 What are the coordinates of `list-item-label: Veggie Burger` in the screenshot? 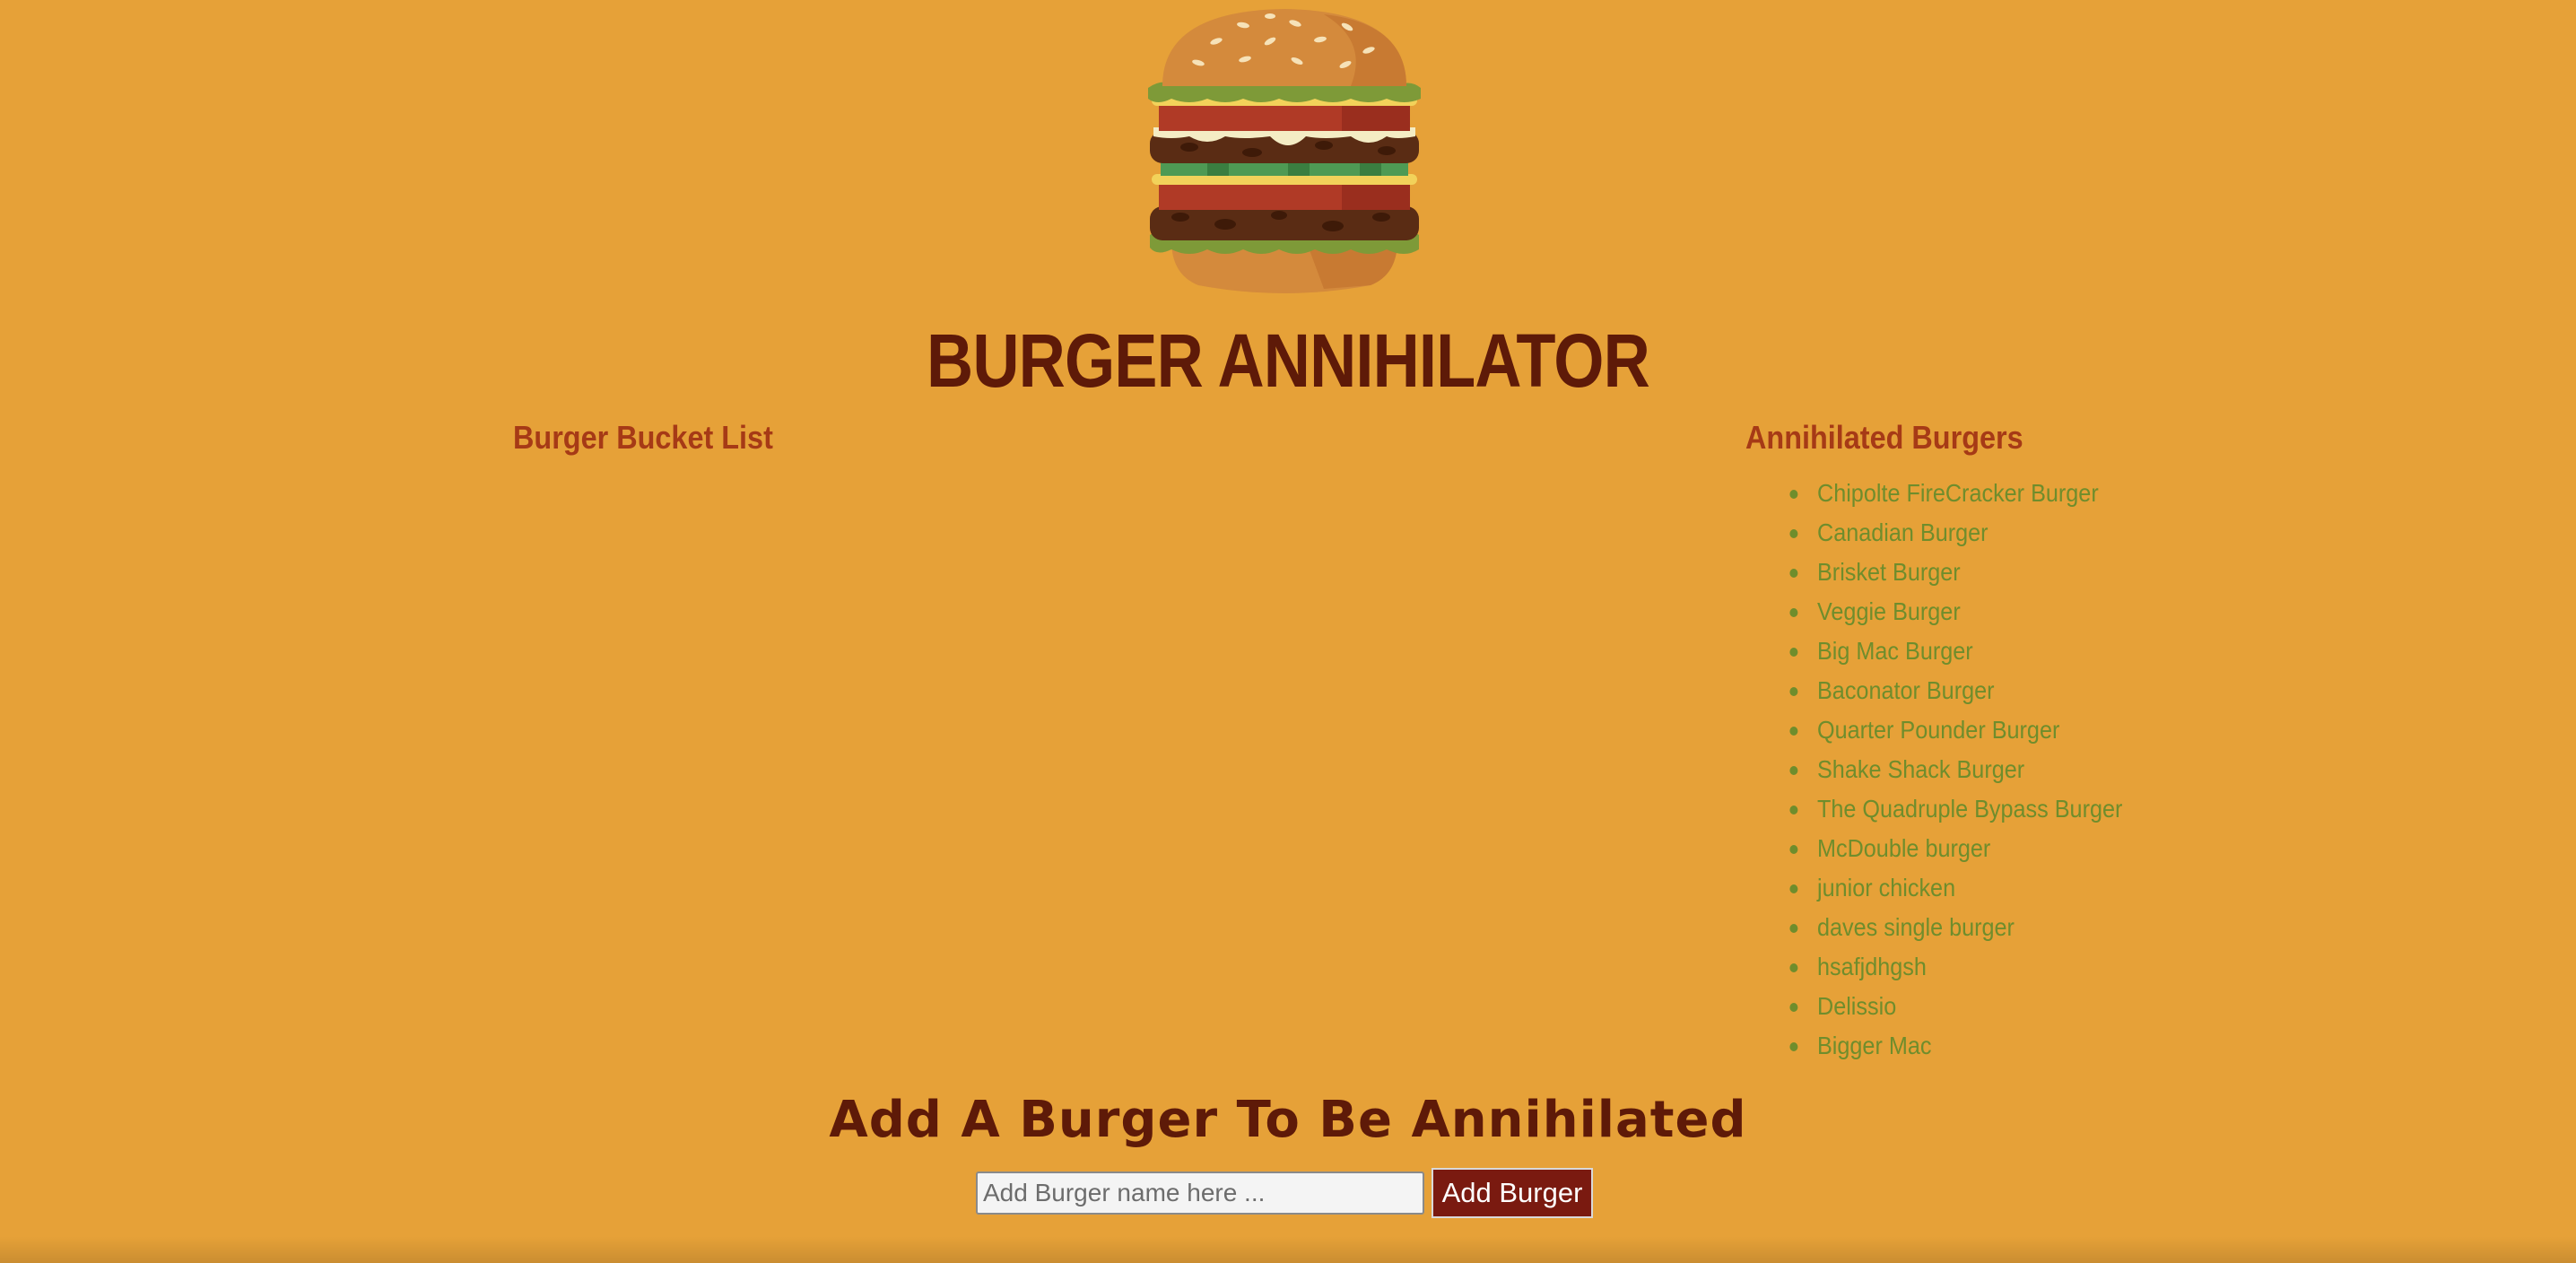 It's located at (1889, 611).